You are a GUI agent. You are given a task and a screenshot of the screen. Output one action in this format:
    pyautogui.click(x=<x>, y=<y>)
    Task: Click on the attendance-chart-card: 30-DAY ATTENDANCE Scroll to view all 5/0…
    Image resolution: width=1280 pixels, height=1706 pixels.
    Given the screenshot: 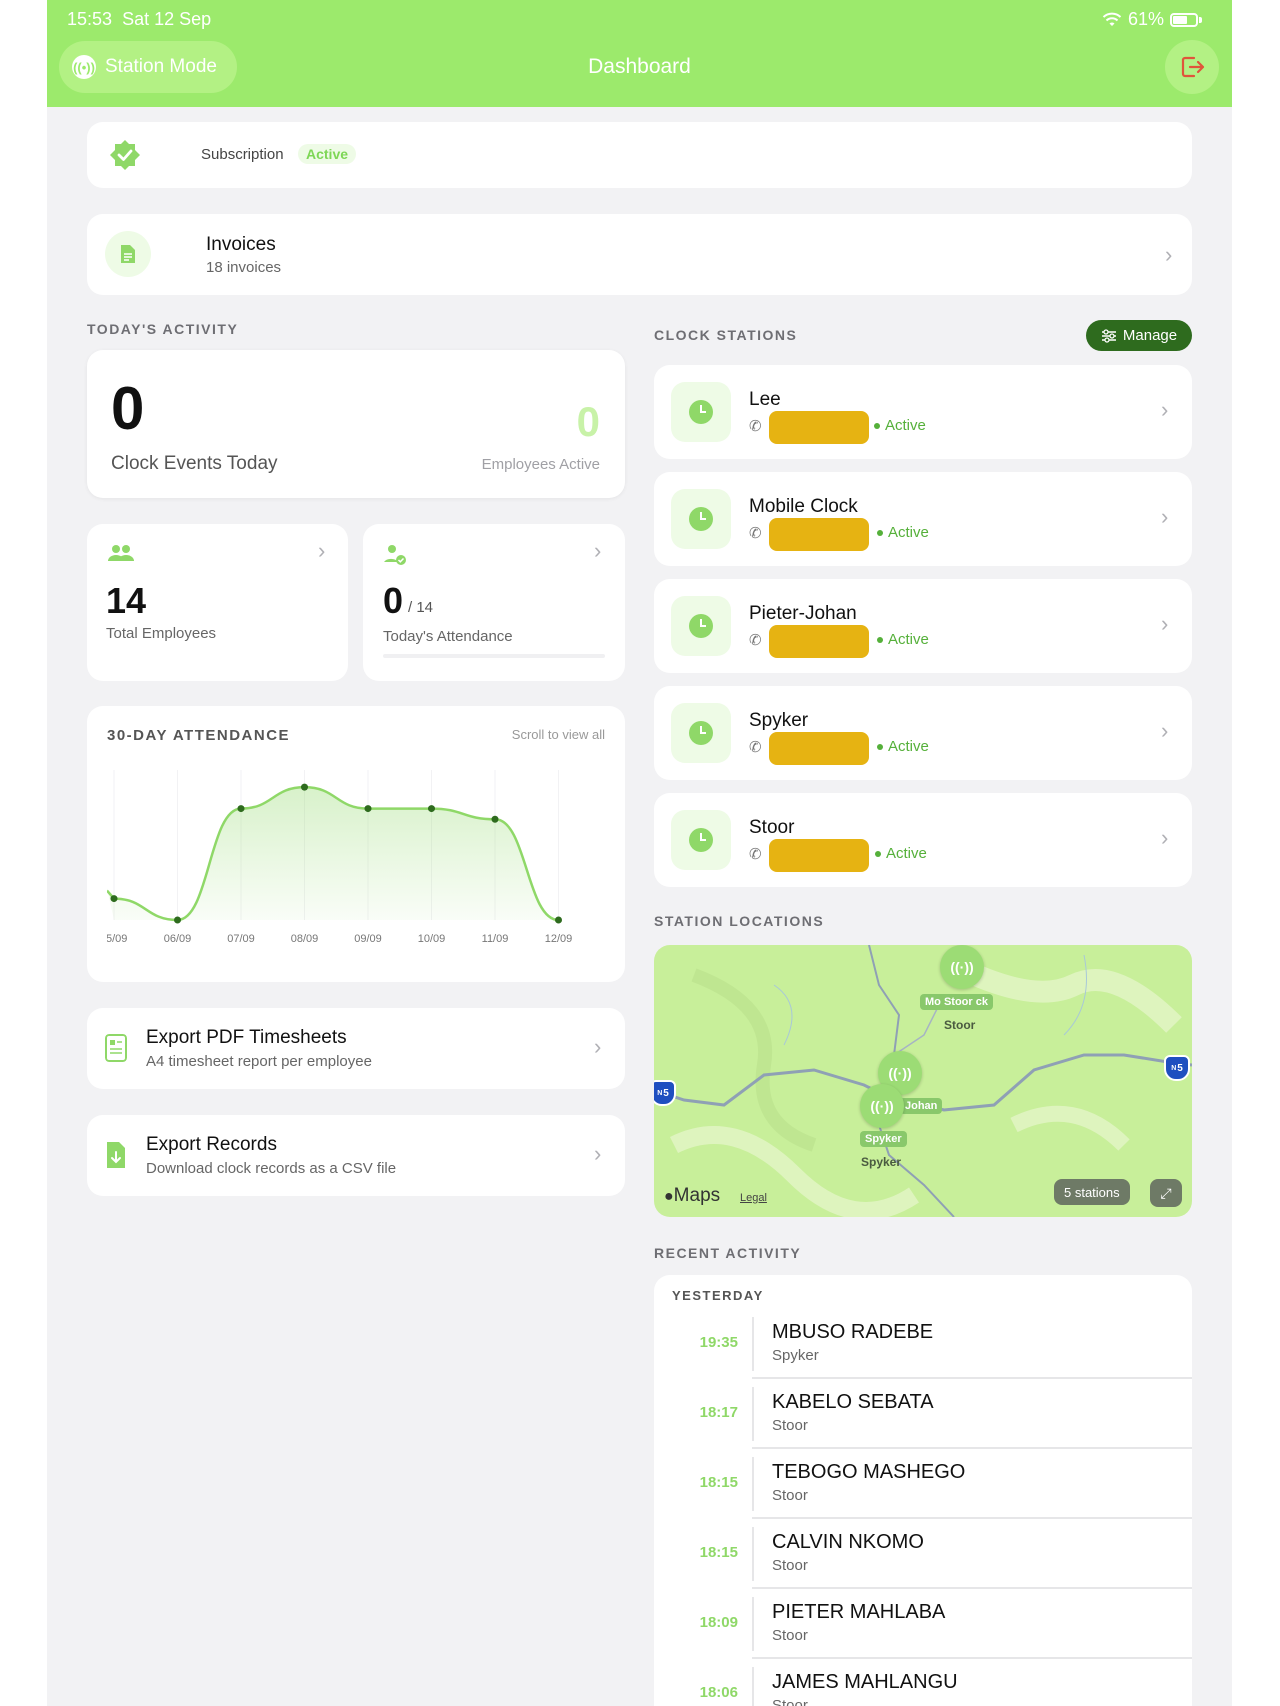 What is the action you would take?
    pyautogui.click(x=356, y=844)
    